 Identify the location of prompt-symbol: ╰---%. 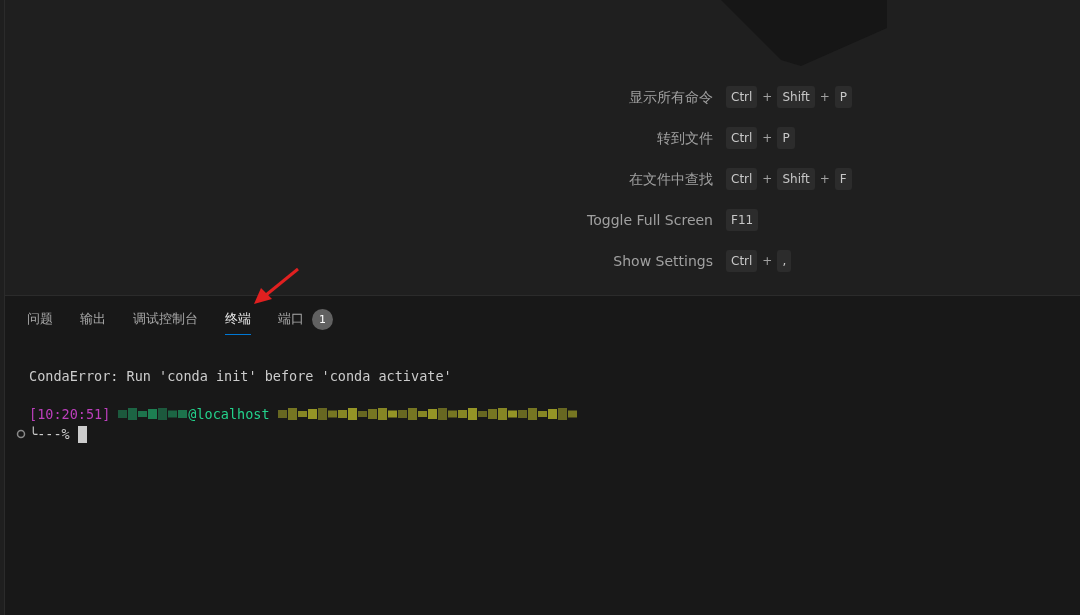
(49, 434).